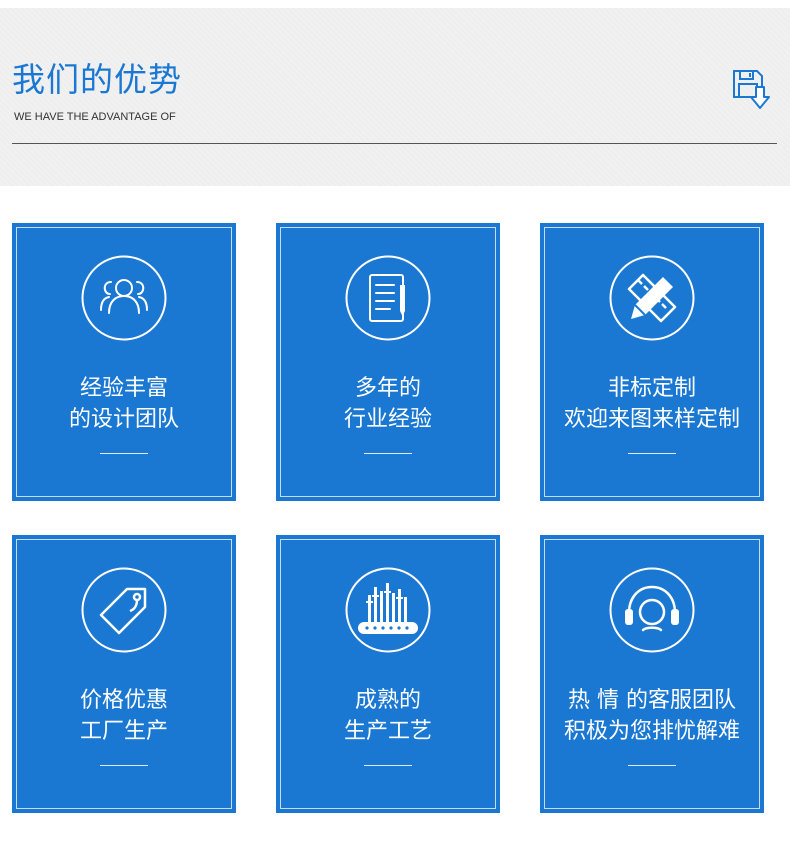 The image size is (790, 843). What do you see at coordinates (123, 419) in the screenshot?
I see `card-subtitle: 的设计团队` at bounding box center [123, 419].